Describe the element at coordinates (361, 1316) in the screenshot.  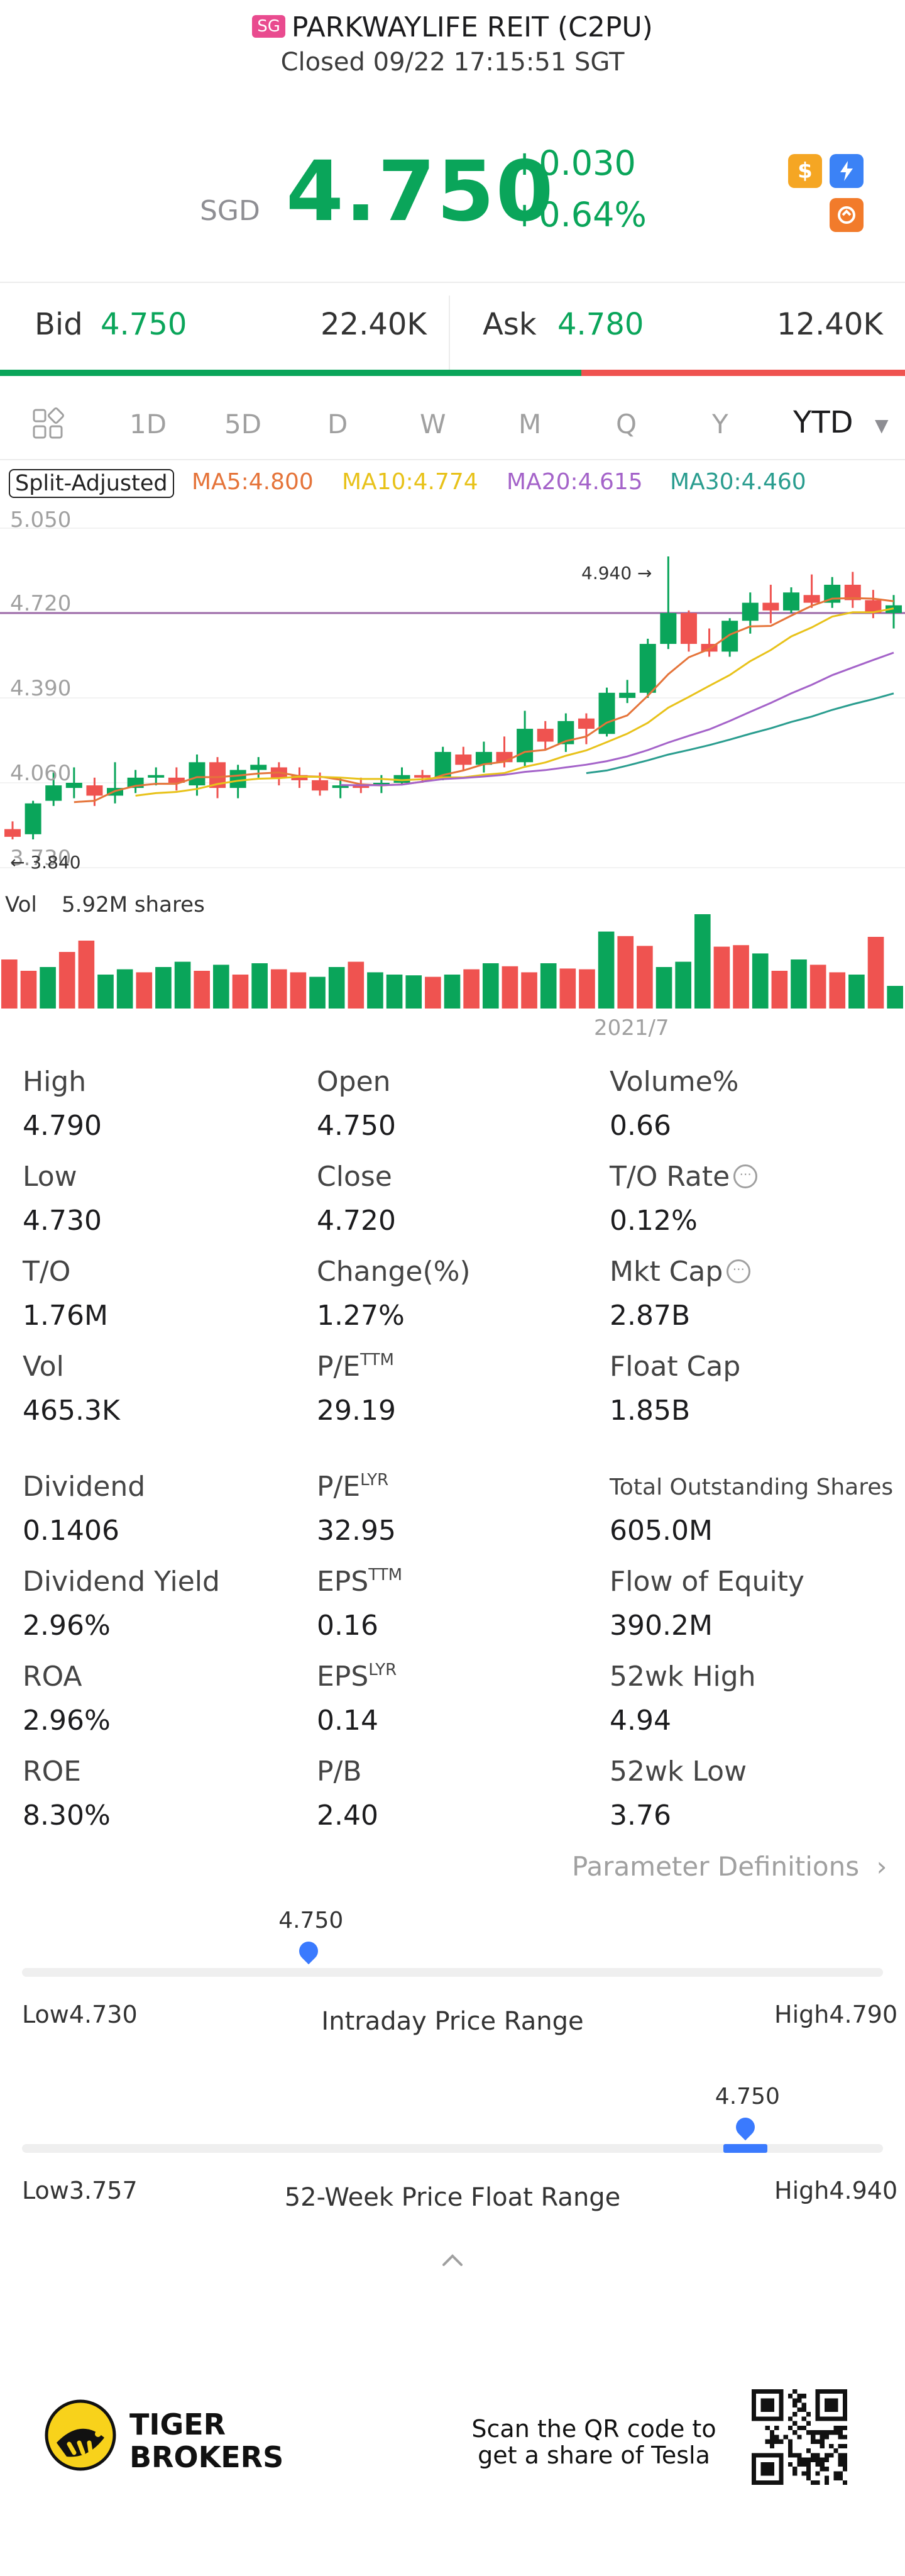
I see `stat-value: 1.27%` at that location.